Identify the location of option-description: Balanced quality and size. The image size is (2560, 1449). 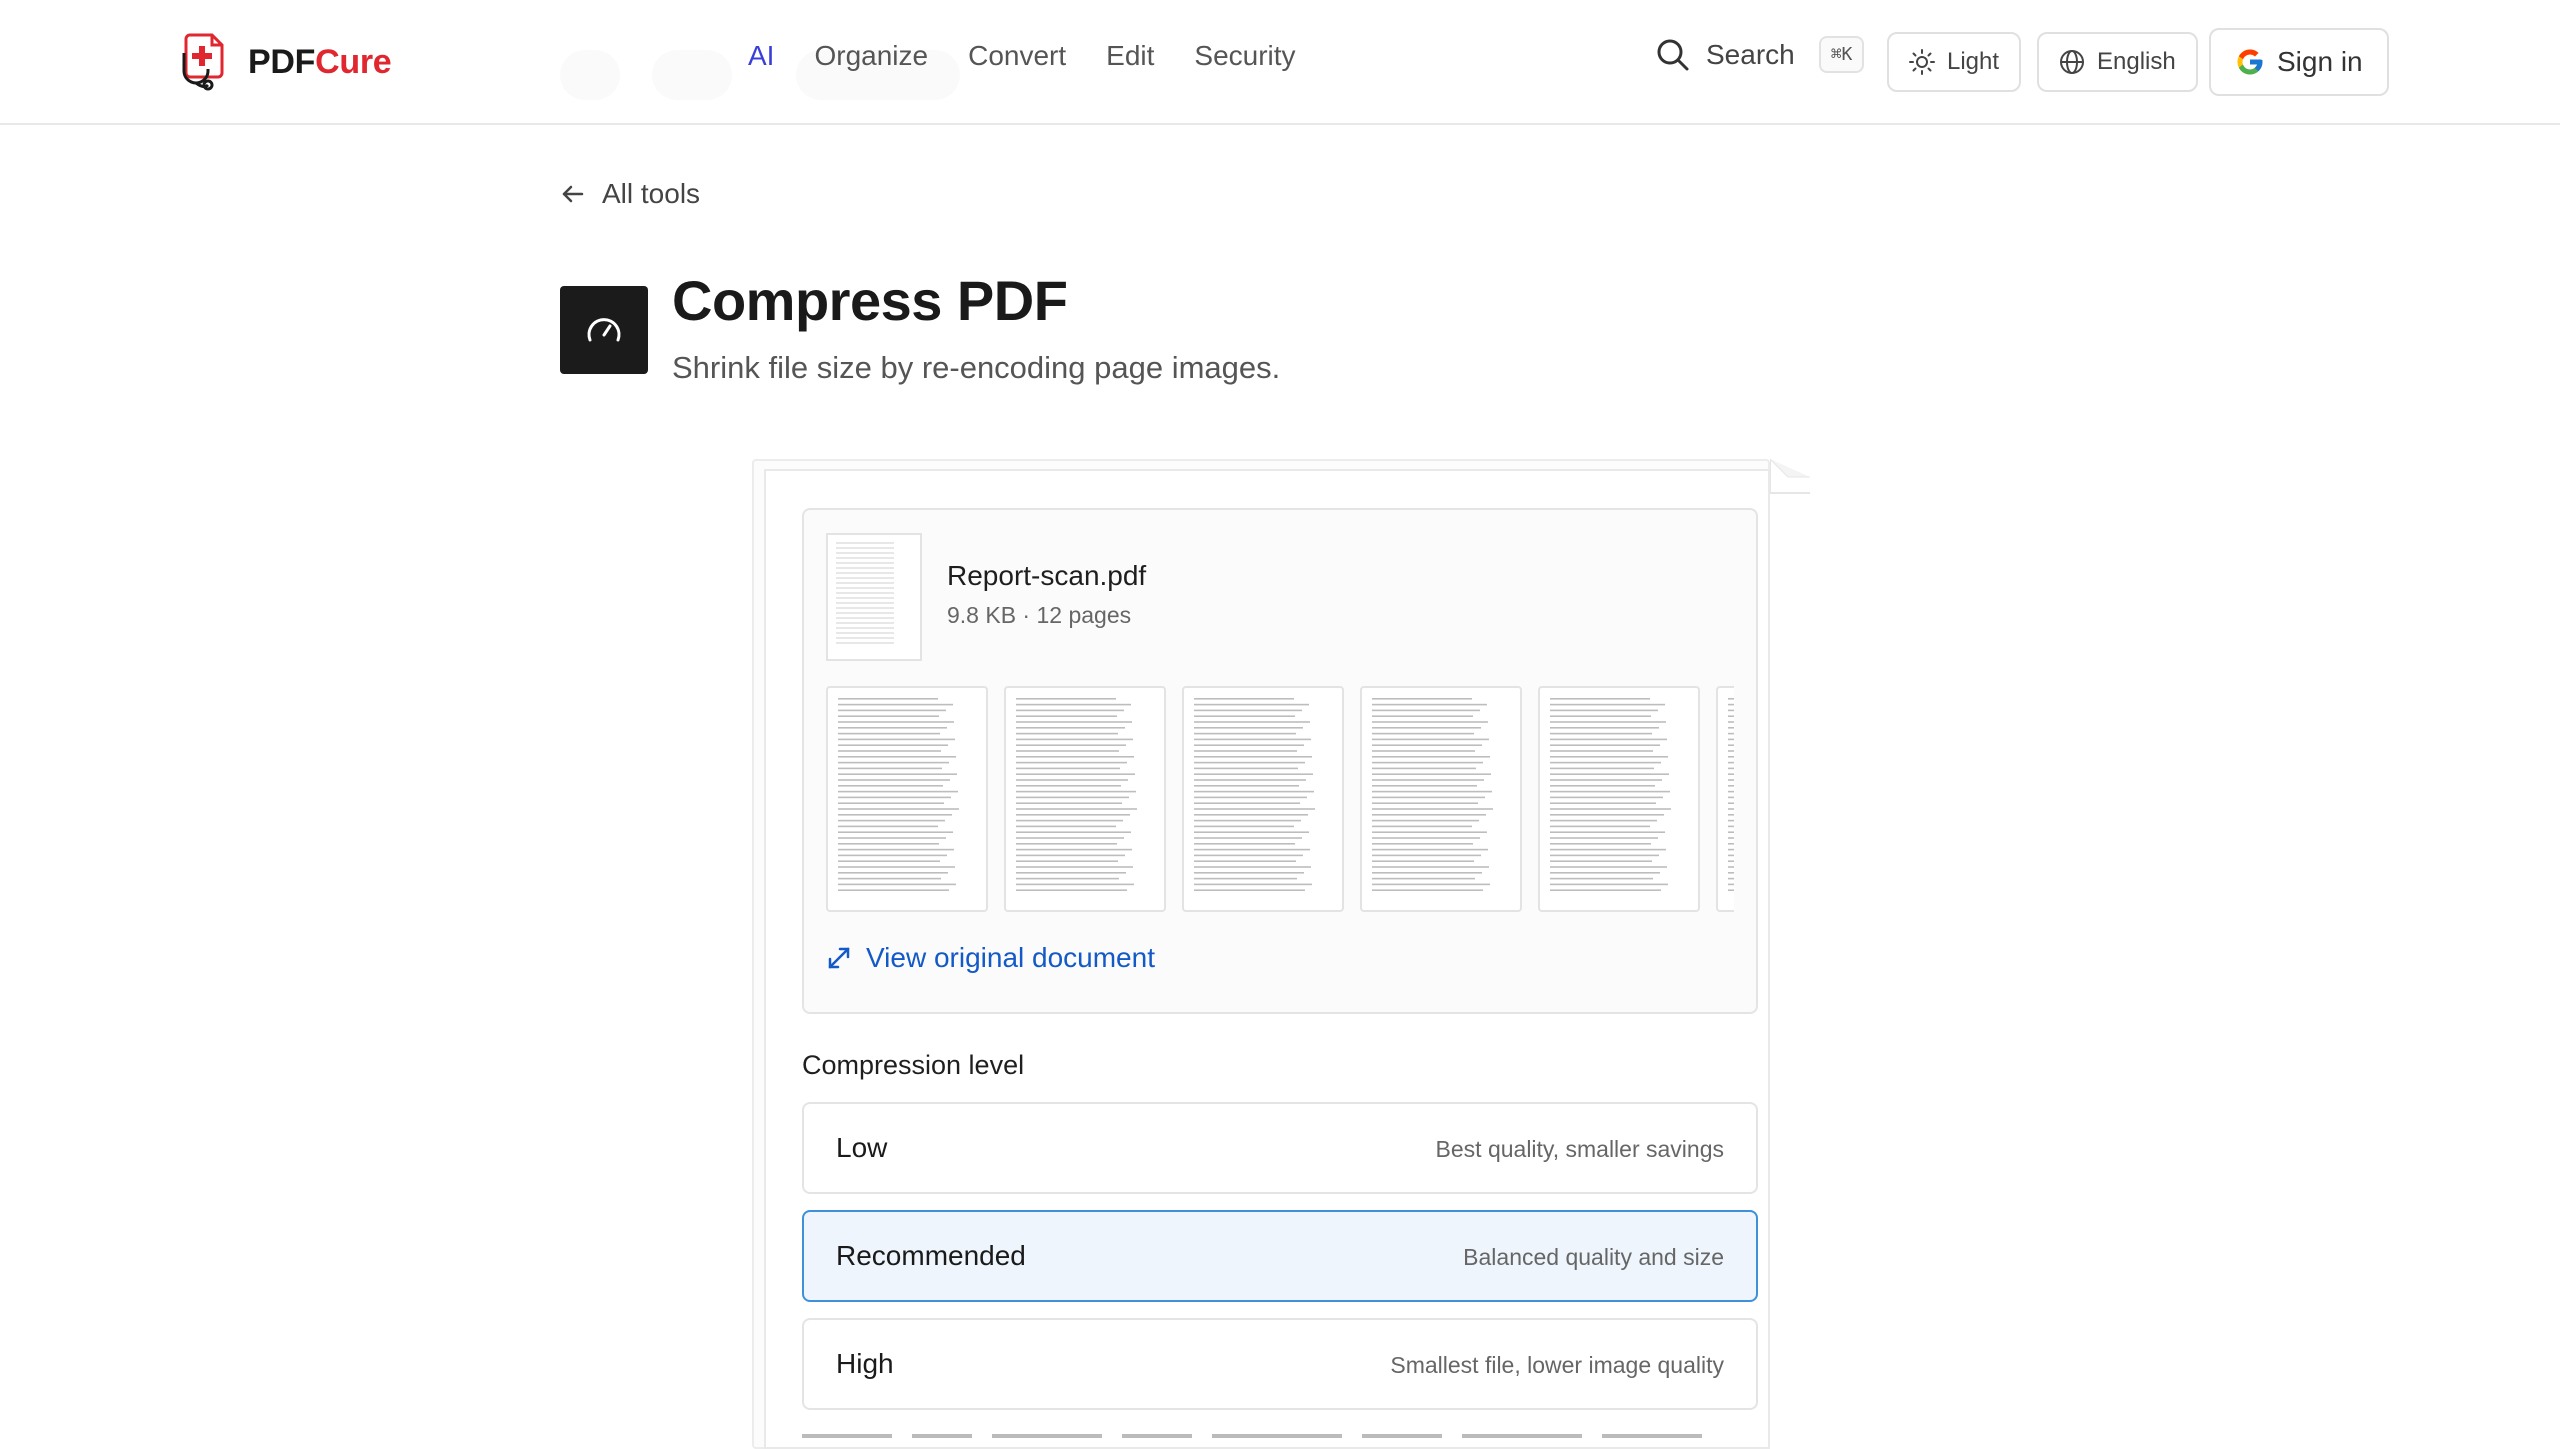
(1593, 1257).